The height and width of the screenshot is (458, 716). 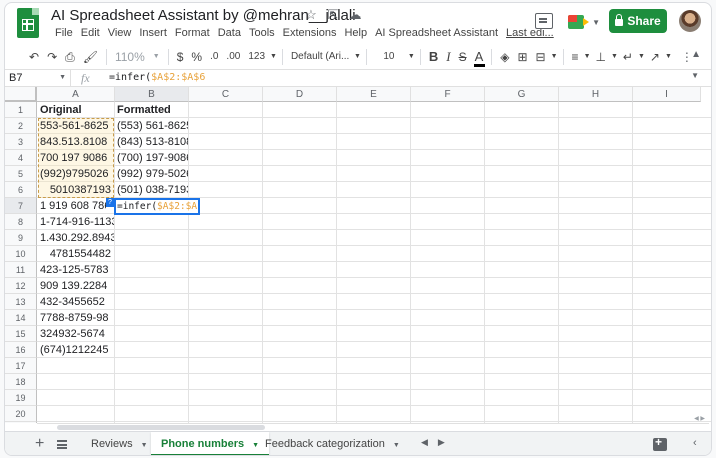 What do you see at coordinates (76, 94) in the screenshot?
I see `column-header-a: A` at bounding box center [76, 94].